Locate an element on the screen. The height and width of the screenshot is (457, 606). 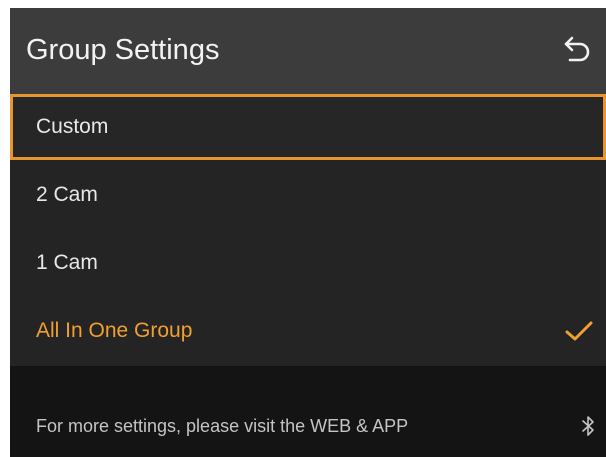
option-all-in-one-group: All In One Group is located at coordinates (308, 331).